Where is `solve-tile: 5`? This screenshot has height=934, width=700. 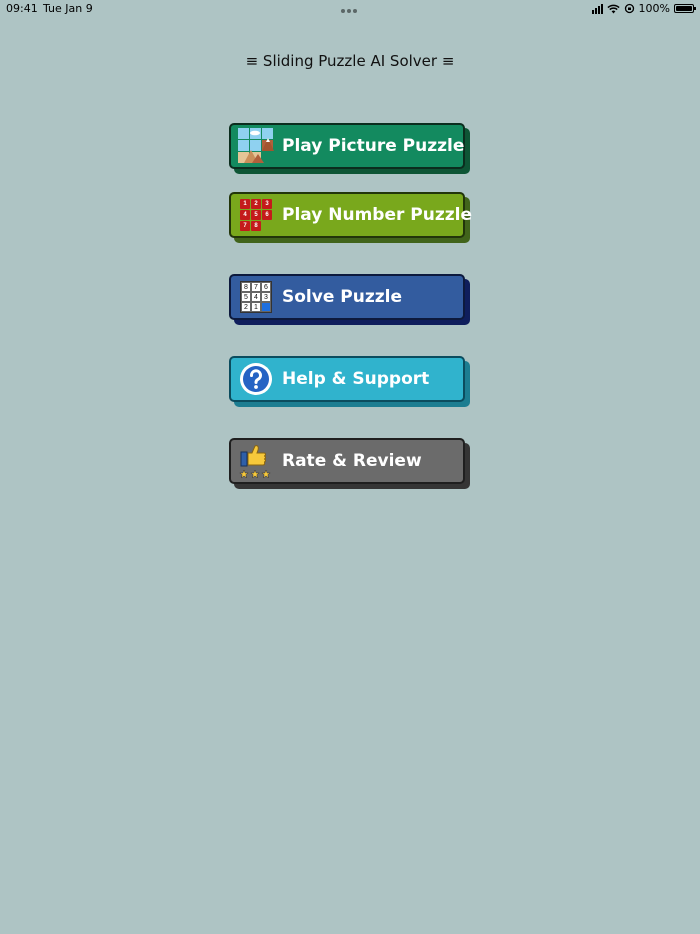
solve-tile: 5 is located at coordinates (246, 297).